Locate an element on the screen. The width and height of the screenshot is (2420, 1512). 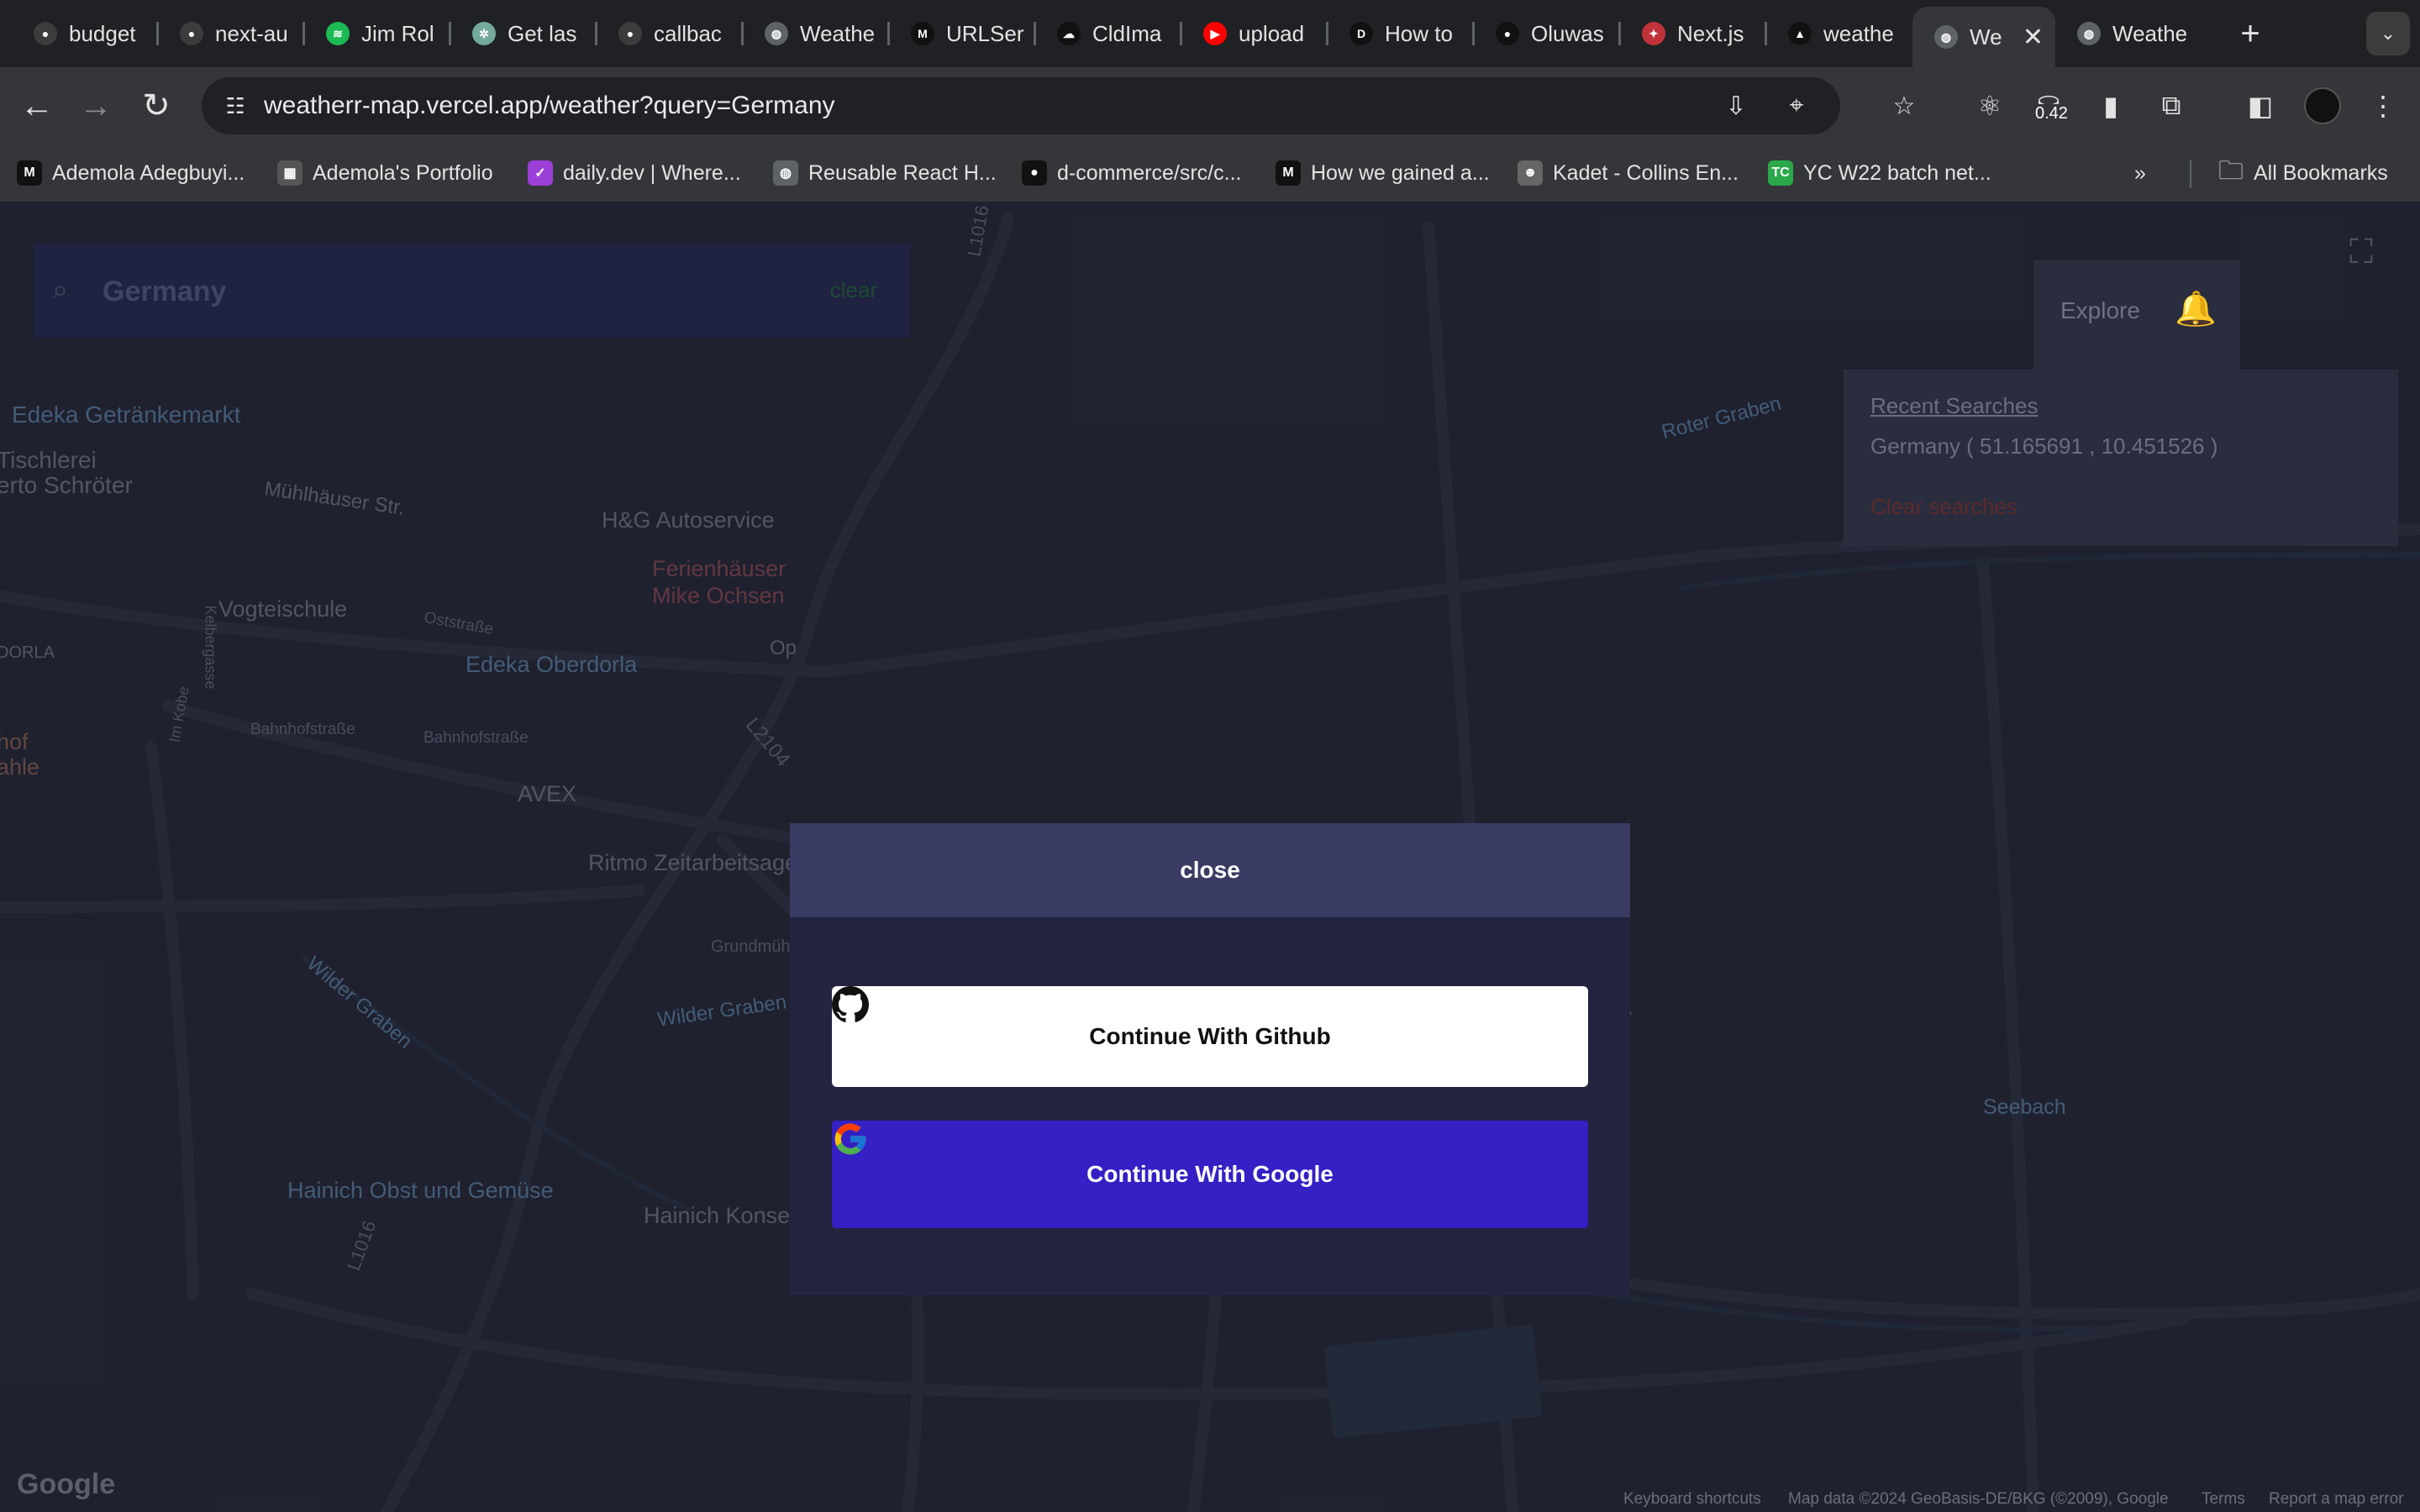
browser-tab: ● next-au is located at coordinates (231, 33).